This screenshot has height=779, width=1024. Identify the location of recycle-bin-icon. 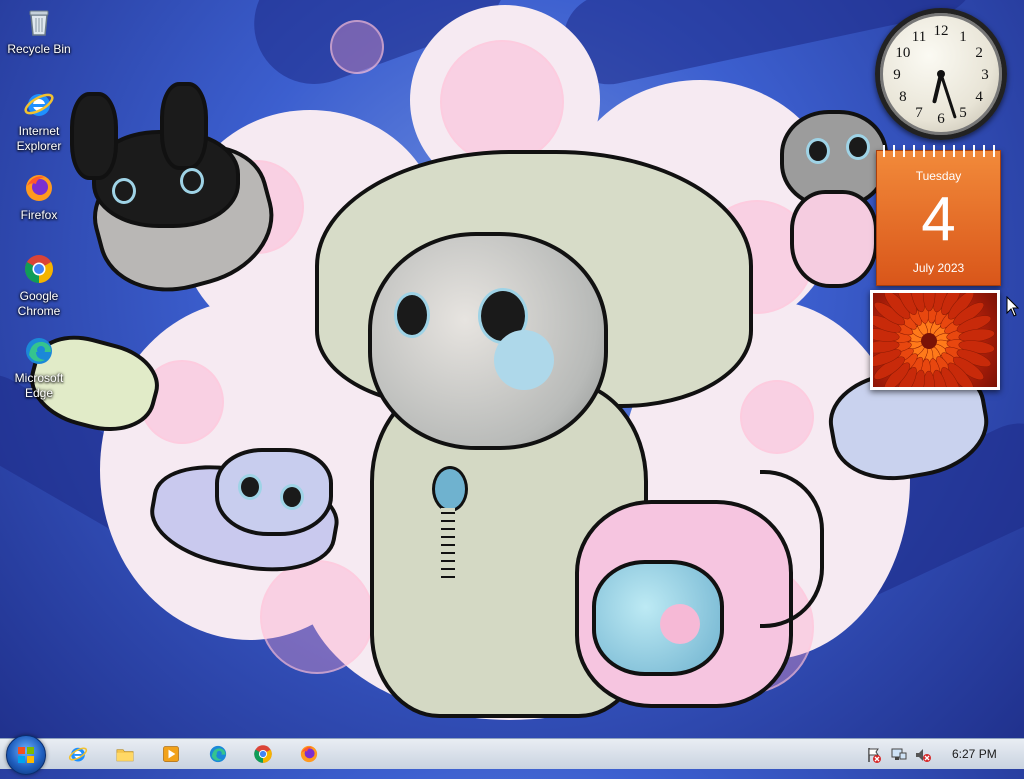
(39, 23).